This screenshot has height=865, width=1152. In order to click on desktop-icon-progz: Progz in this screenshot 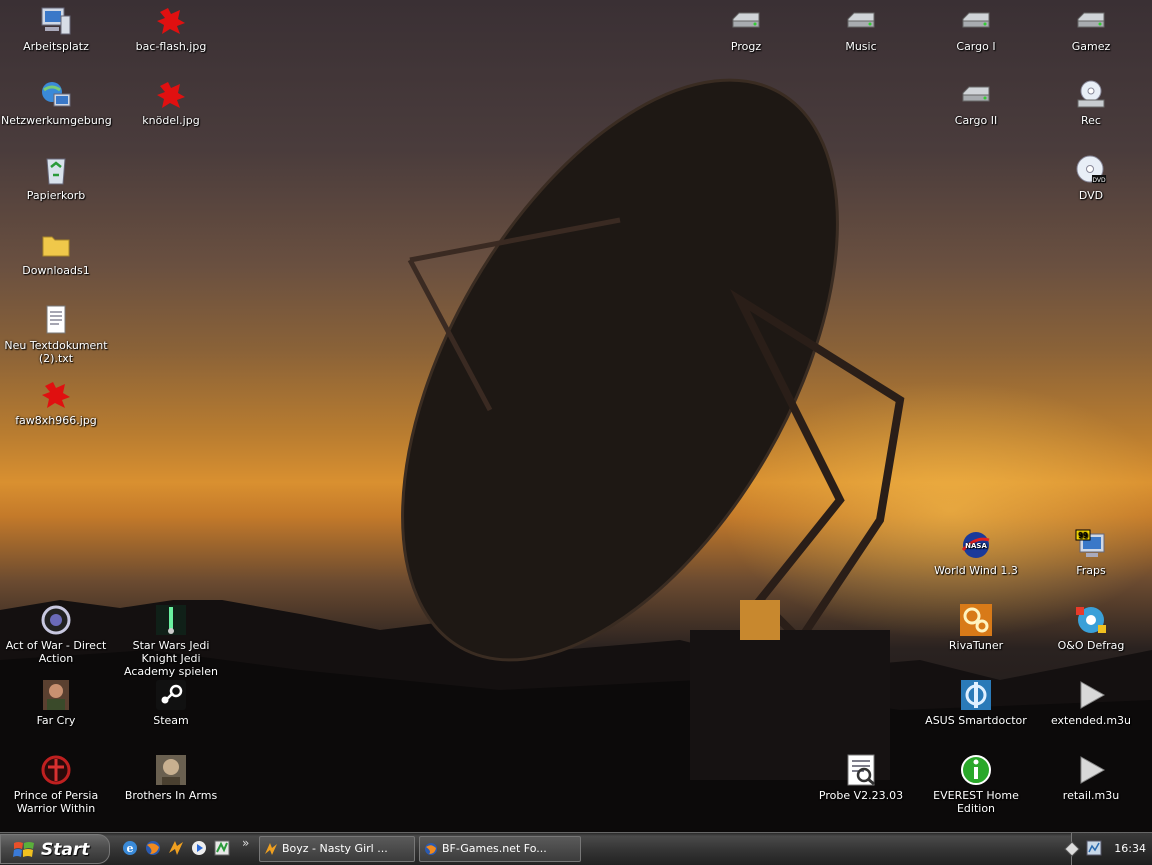, I will do `click(746, 28)`.